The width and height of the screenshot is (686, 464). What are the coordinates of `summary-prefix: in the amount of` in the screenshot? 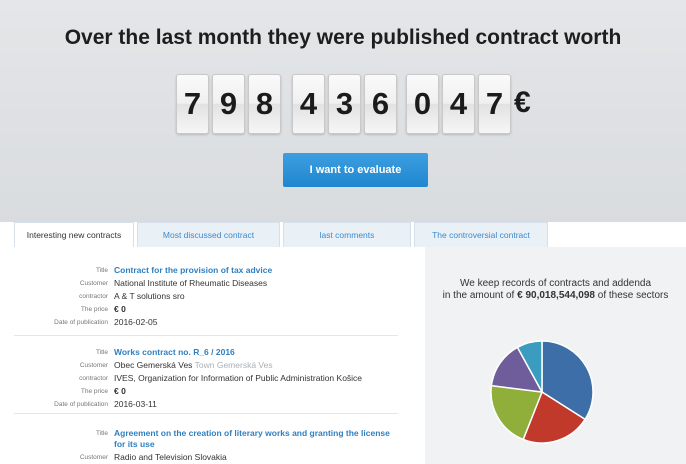 It's located at (478, 295).